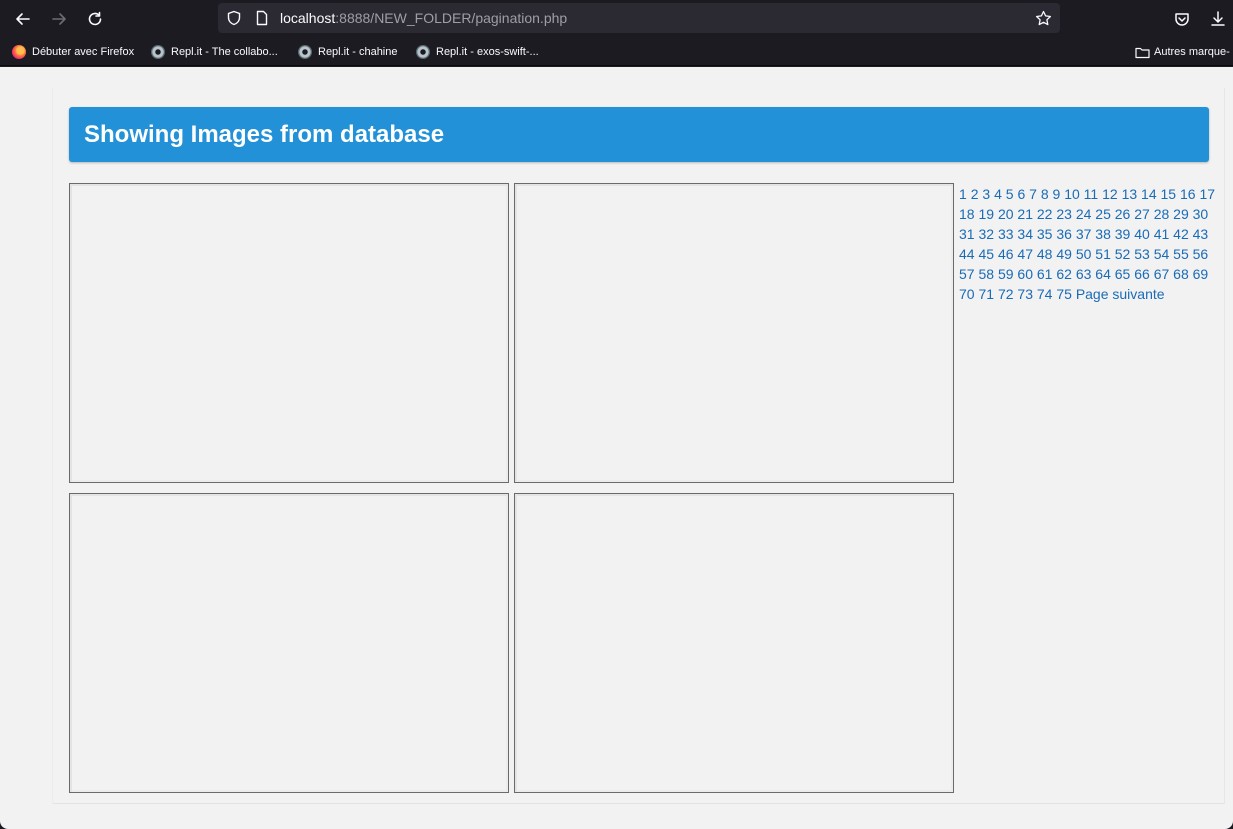 The image size is (1233, 829). Describe the element at coordinates (1025, 254) in the screenshot. I see `page-link-47: 47` at that location.